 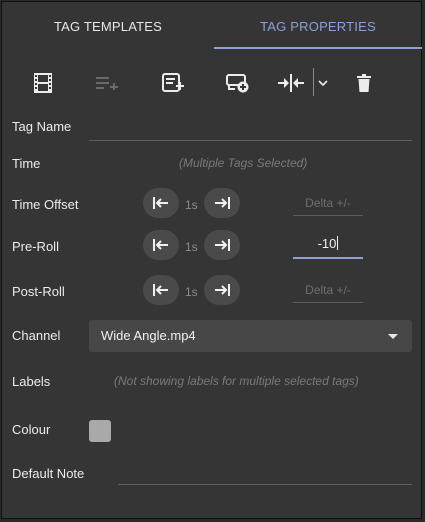 I want to click on time-offset-delta-placeholder: Delta +/-, so click(x=328, y=203).